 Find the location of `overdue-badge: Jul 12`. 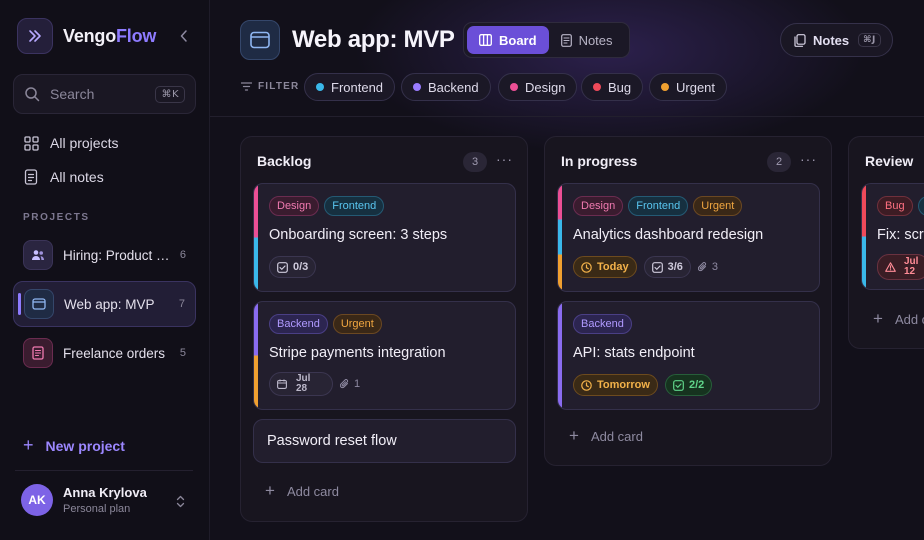

overdue-badge: Jul 12 is located at coordinates (900, 267).